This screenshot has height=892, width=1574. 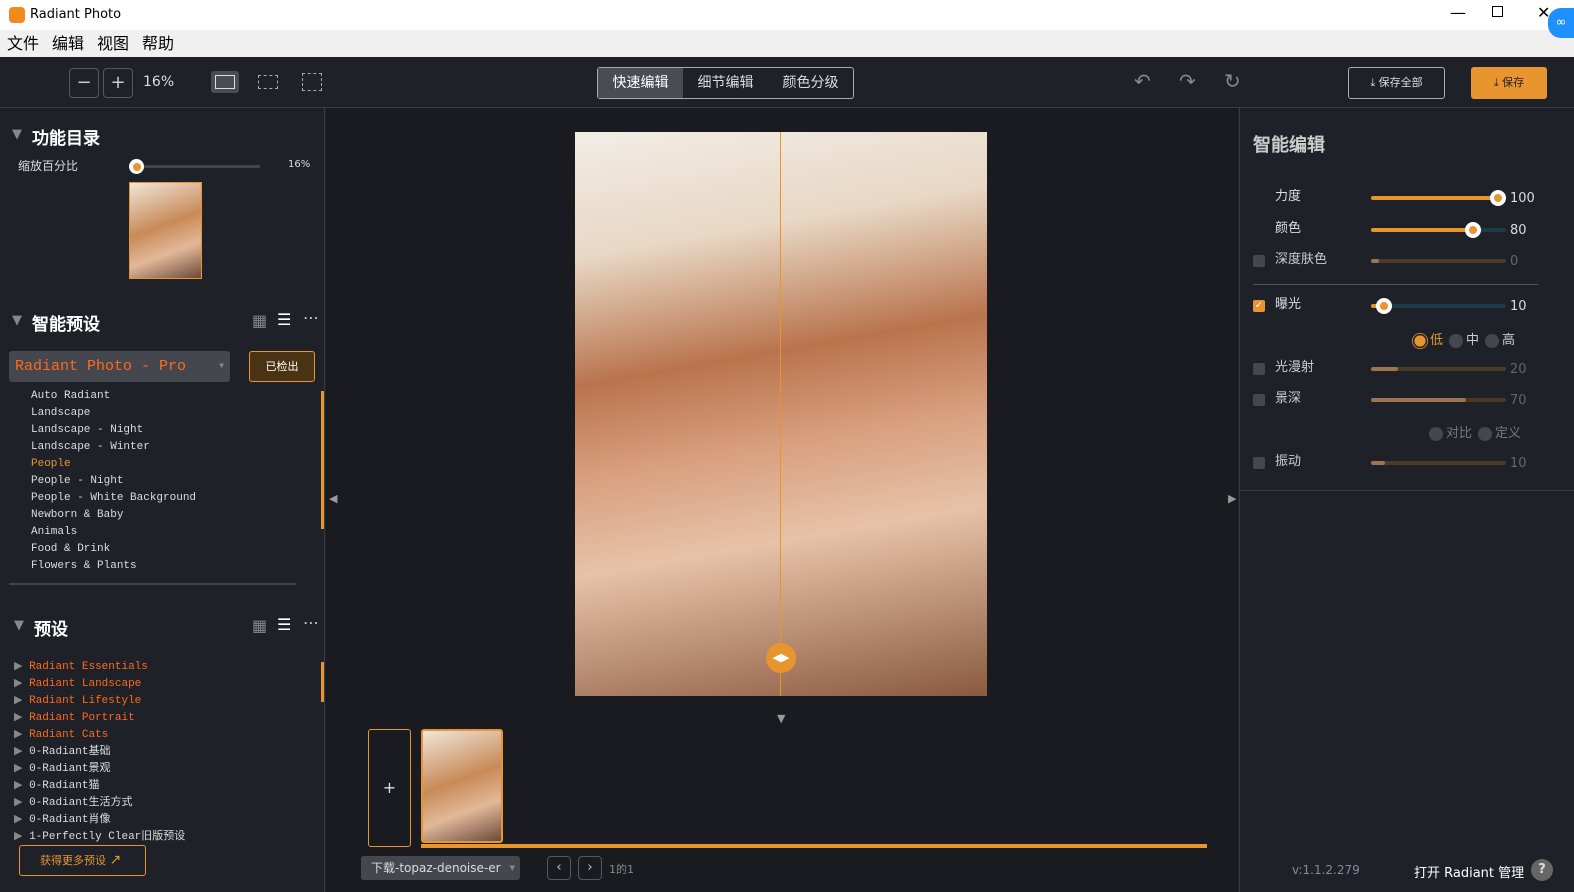 I want to click on smart-preset-item: People - Night, so click(x=113, y=481).